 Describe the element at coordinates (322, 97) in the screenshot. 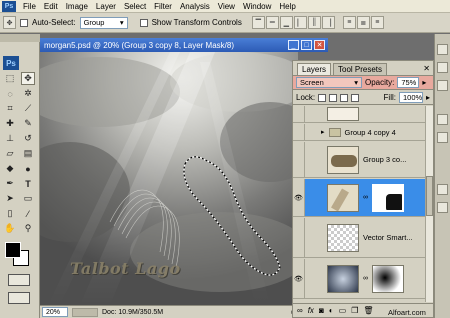

I see `lock-transparent-icon` at that location.